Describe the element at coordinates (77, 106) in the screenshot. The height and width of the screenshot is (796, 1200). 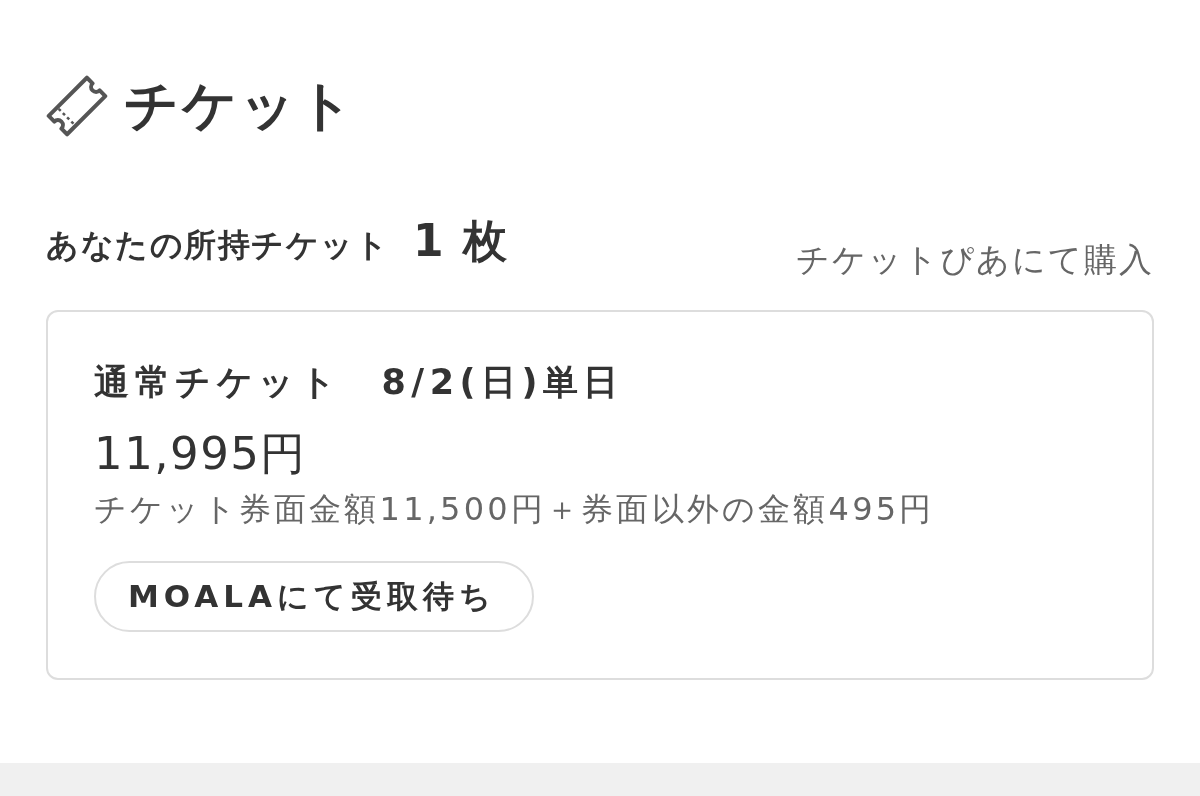
I see `ticket-icon` at that location.